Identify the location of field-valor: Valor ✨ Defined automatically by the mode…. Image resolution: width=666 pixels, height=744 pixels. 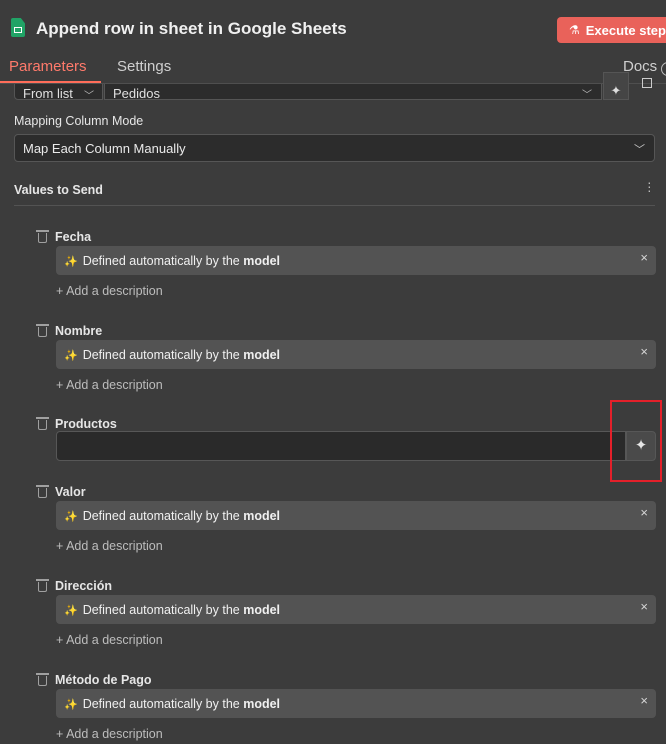
(346, 521).